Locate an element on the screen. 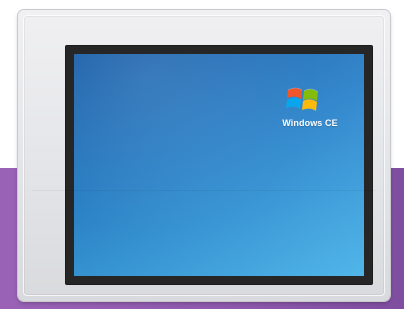 Image resolution: width=404 pixels, height=309 pixels. windows-flag-icon is located at coordinates (302, 99).